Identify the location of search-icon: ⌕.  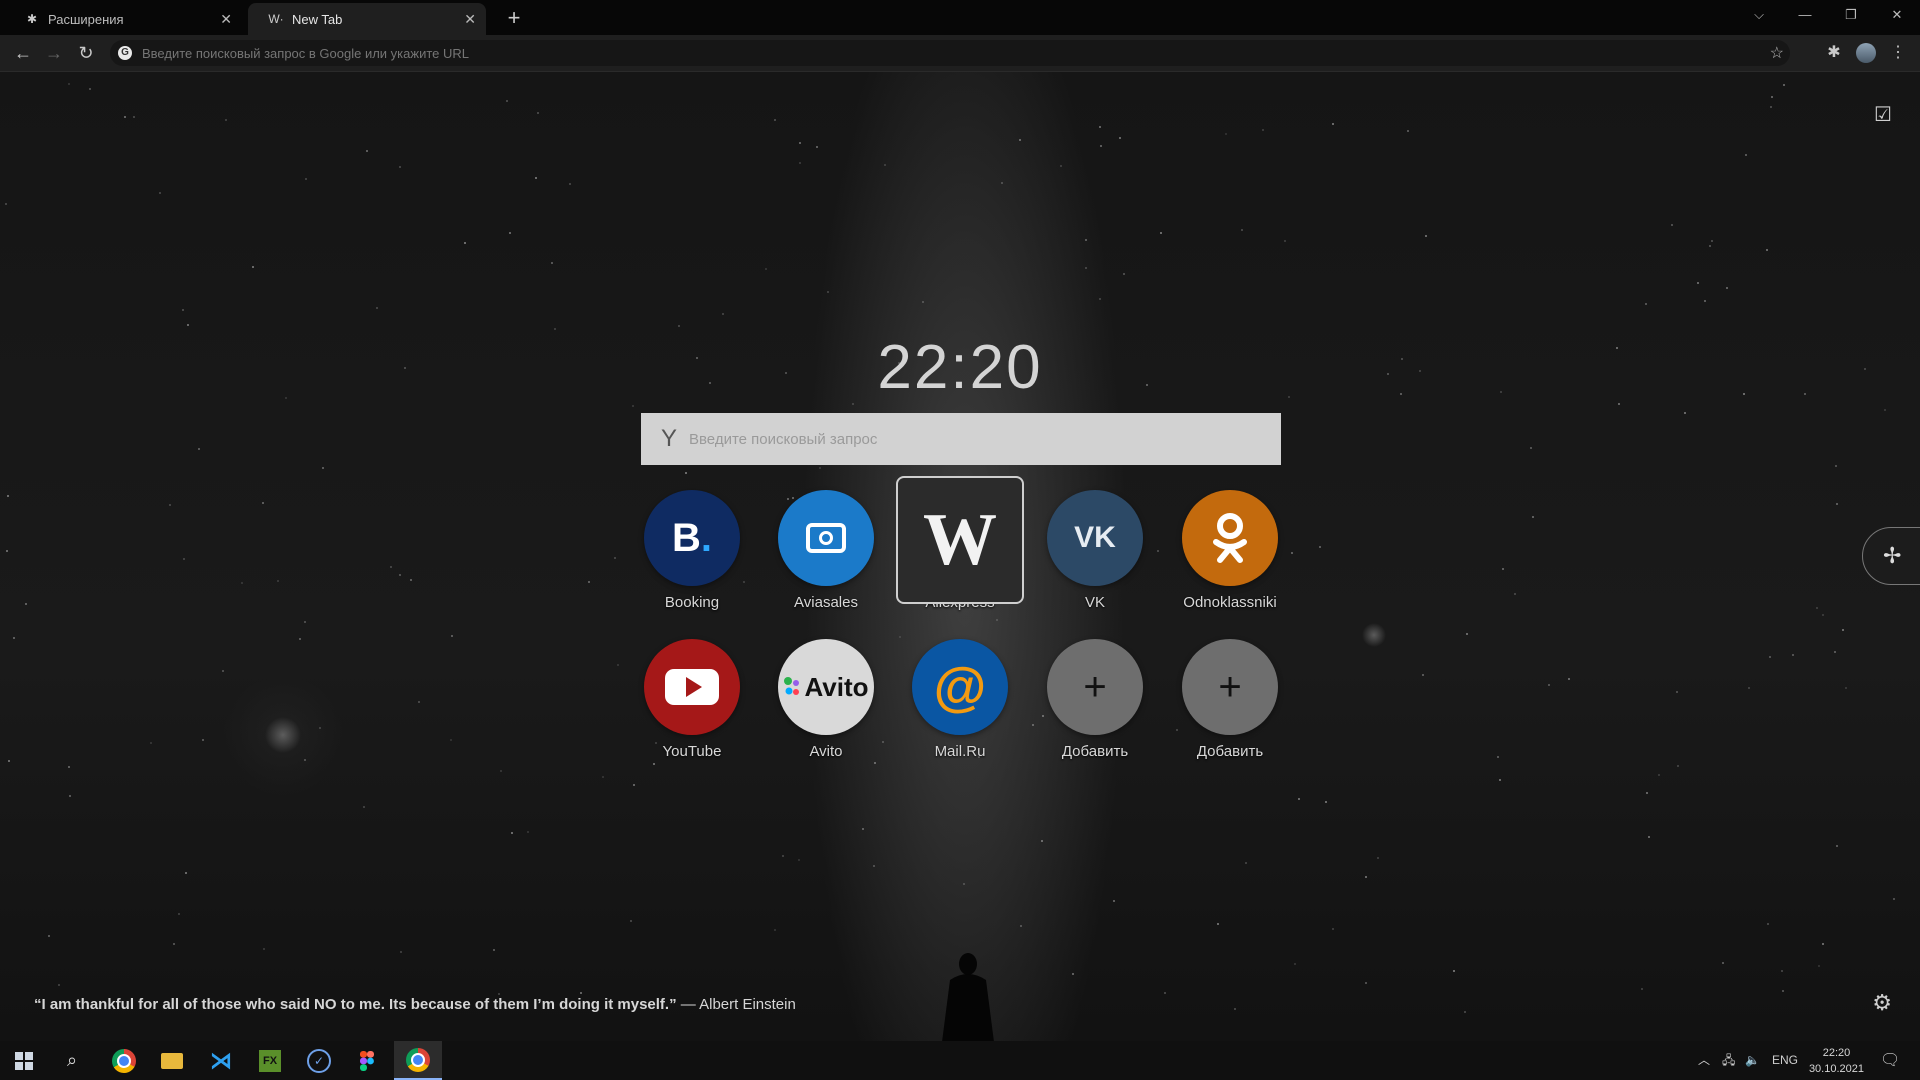
(72, 1060).